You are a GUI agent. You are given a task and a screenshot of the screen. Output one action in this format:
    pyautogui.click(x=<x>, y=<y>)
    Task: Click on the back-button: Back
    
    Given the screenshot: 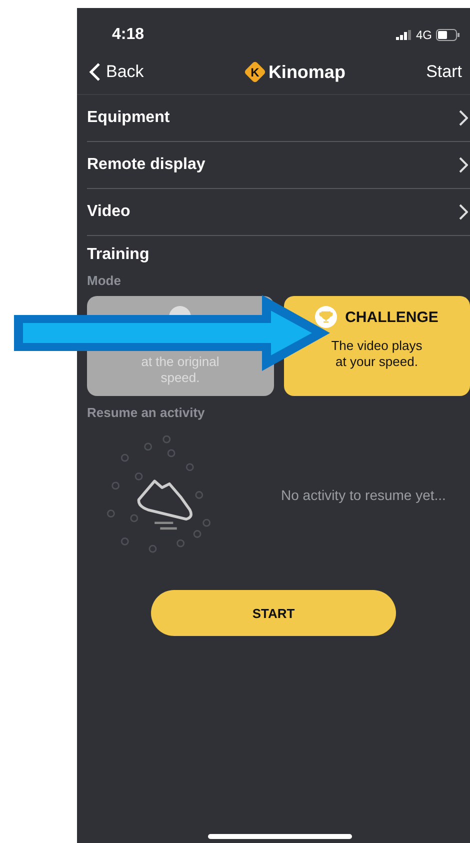 What is the action you would take?
    pyautogui.click(x=116, y=72)
    